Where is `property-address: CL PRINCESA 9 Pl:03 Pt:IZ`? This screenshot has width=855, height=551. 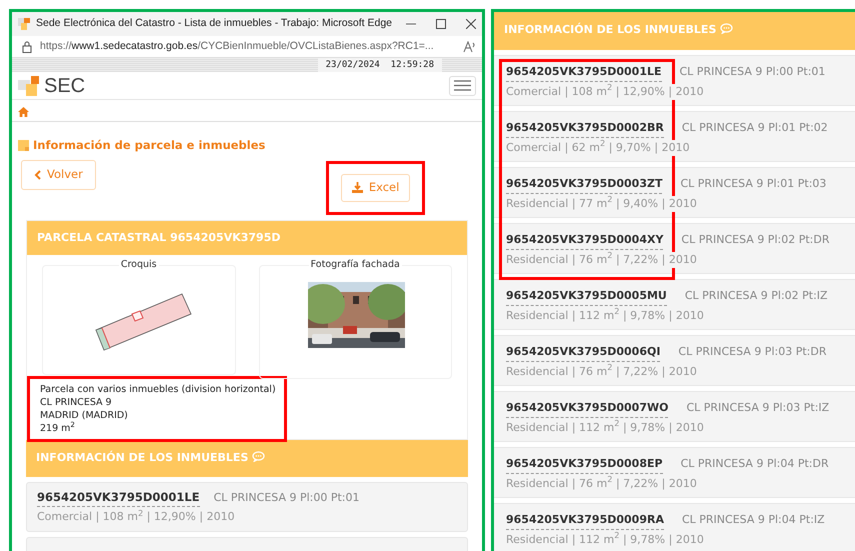 property-address: CL PRINCESA 9 Pl:03 Pt:IZ is located at coordinates (758, 408).